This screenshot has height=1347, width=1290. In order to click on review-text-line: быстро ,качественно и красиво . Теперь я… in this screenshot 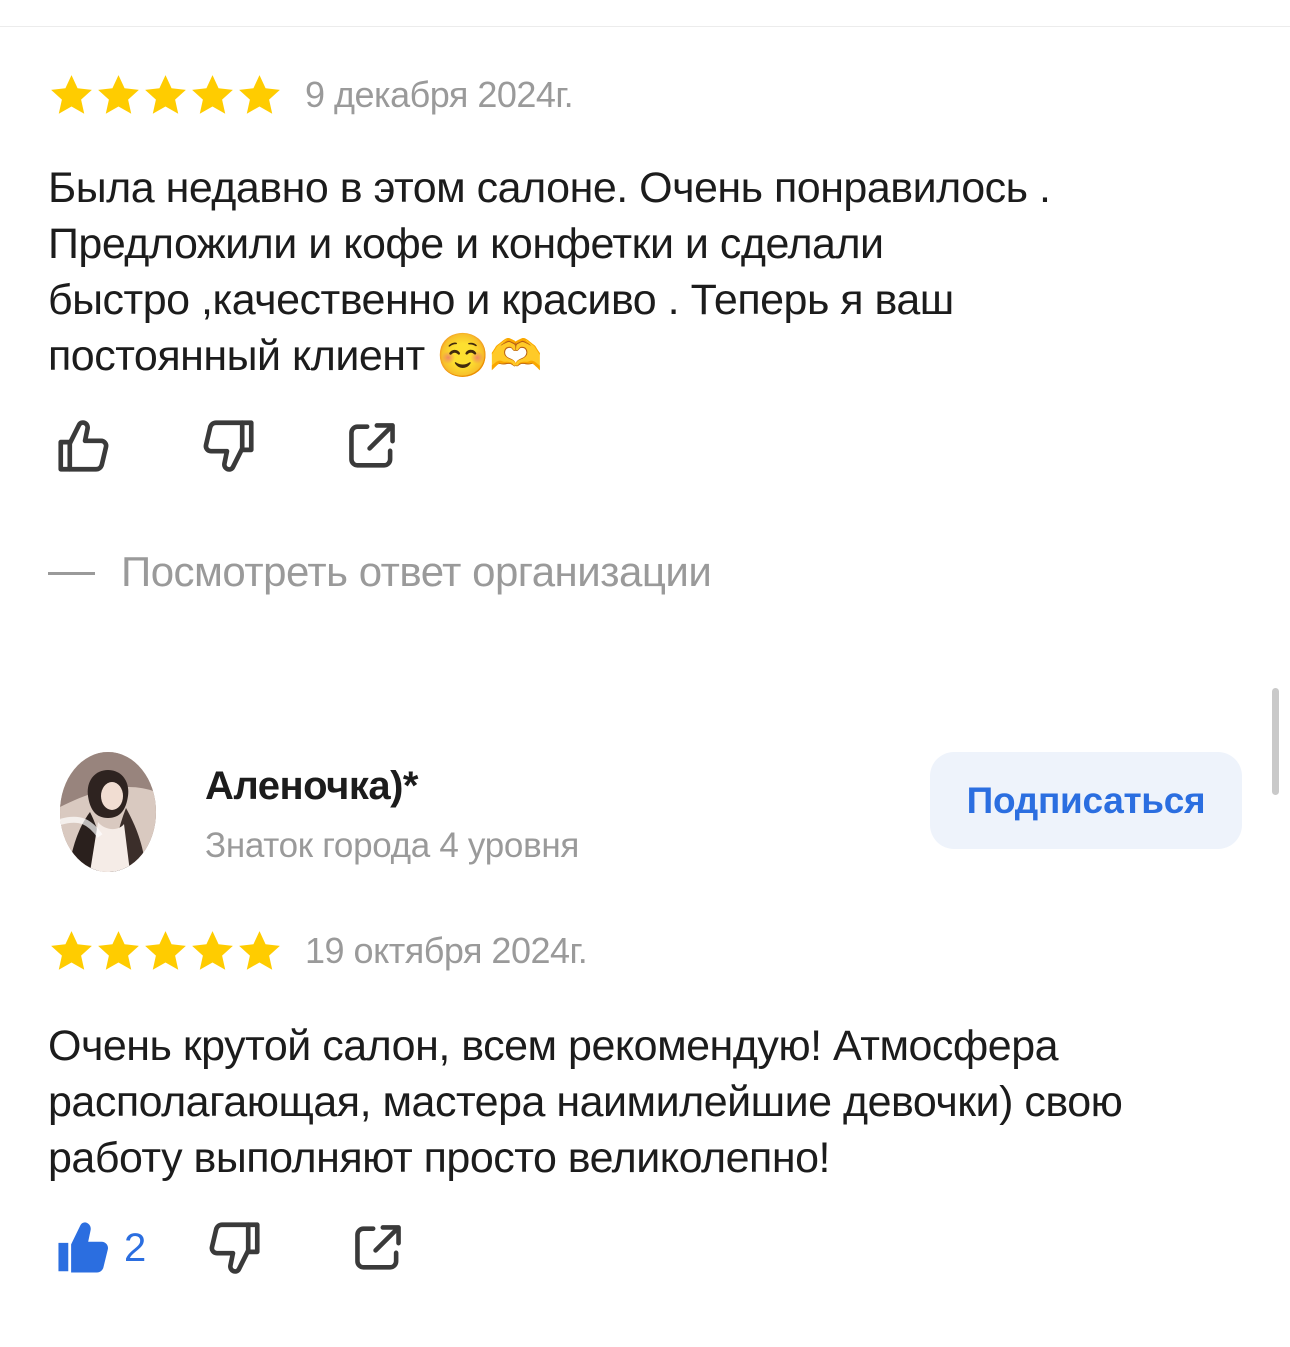, I will do `click(501, 300)`.